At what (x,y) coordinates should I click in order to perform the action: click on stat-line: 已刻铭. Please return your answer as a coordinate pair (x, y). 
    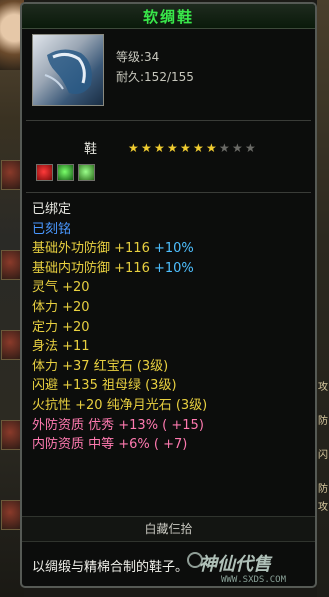
    Looking at the image, I should click on (172, 230).